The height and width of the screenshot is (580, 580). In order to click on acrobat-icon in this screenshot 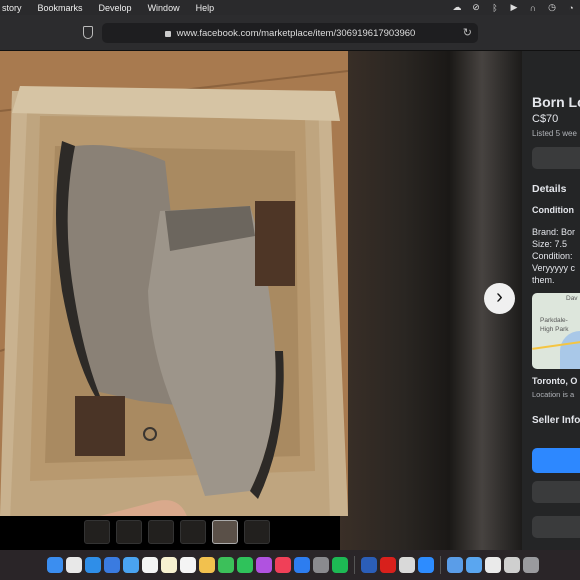, I will do `click(388, 565)`.